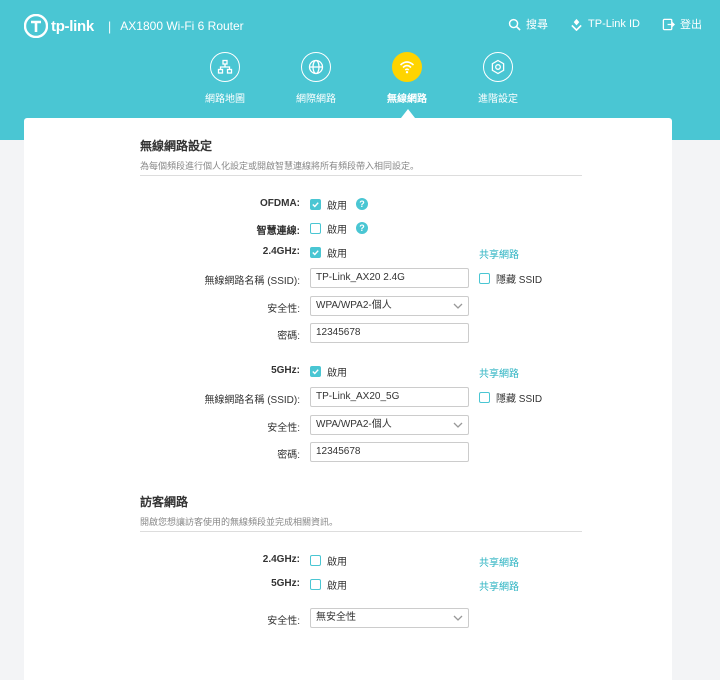  Describe the element at coordinates (72, 26) in the screenshot. I see `brand-name: tp-link` at that location.